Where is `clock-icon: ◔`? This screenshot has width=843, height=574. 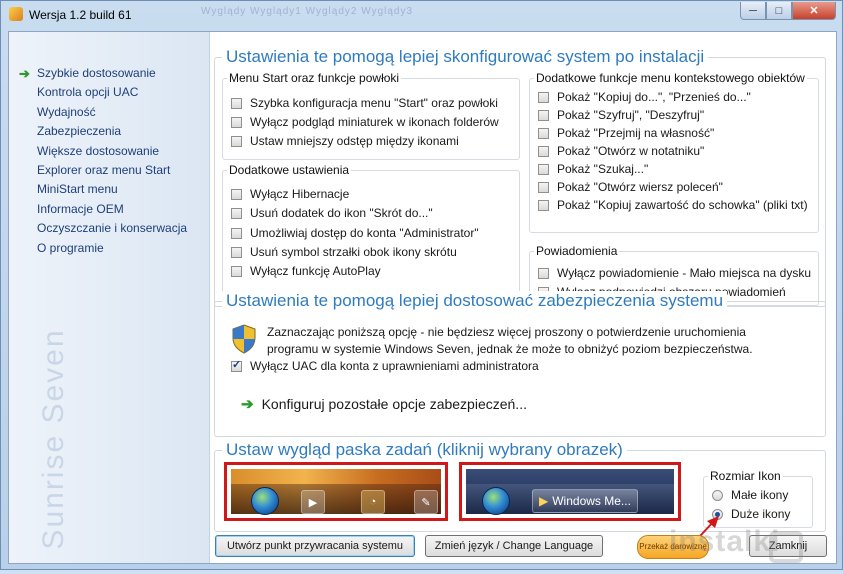
clock-icon: ◔ is located at coordinates (373, 502).